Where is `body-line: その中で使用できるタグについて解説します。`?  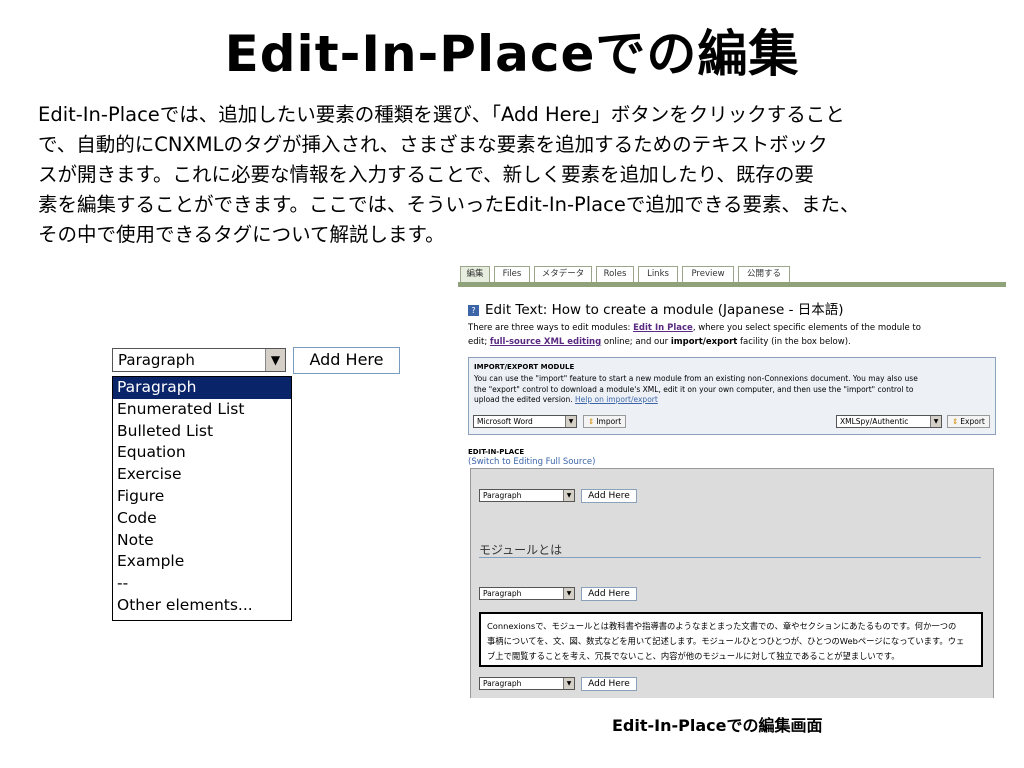
body-line: その中で使用できるタグについて解説します。 is located at coordinates (241, 234).